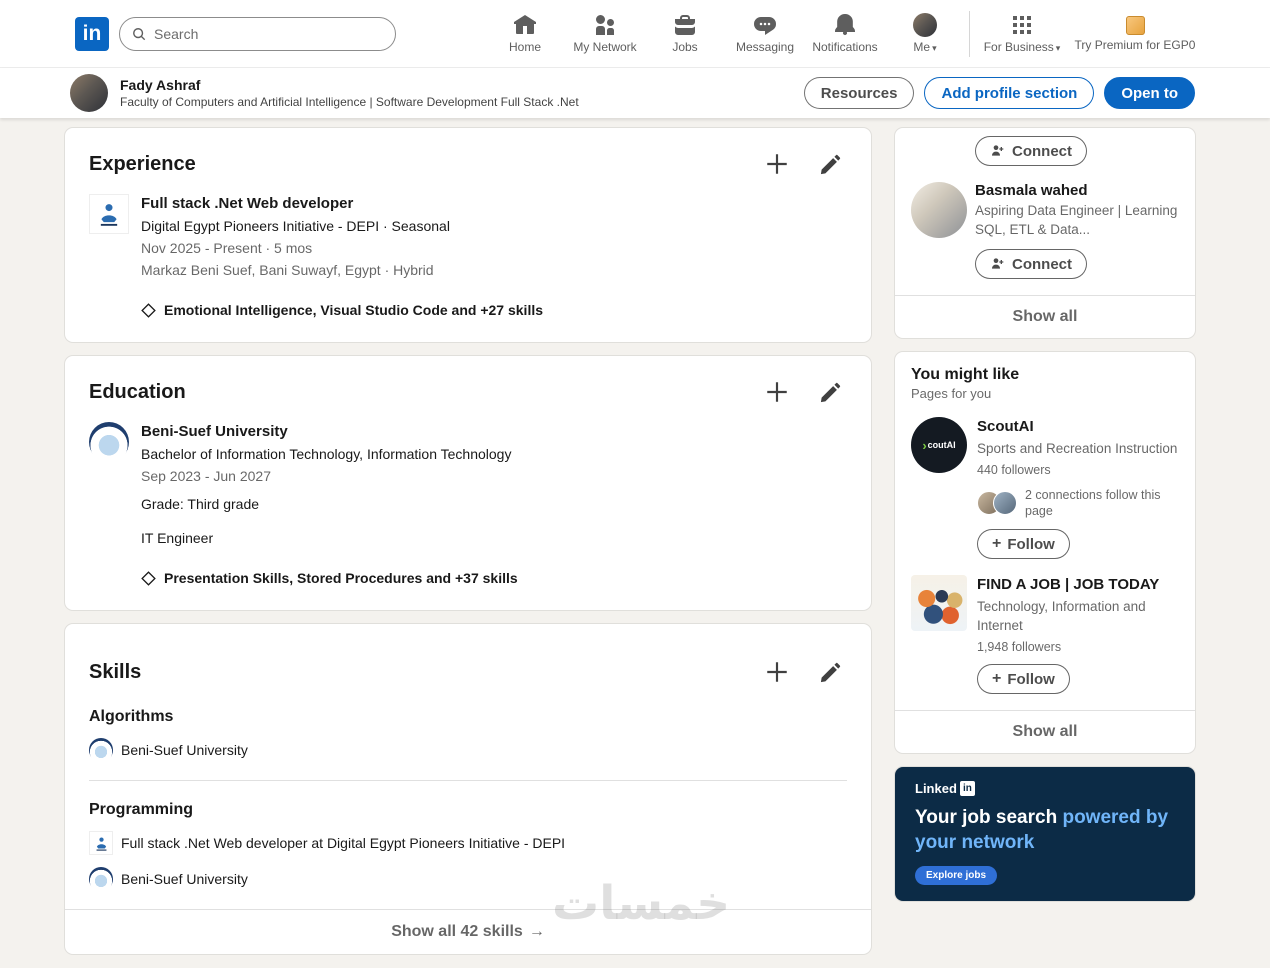  Describe the element at coordinates (777, 164) in the screenshot. I see `add-experience-button` at that location.